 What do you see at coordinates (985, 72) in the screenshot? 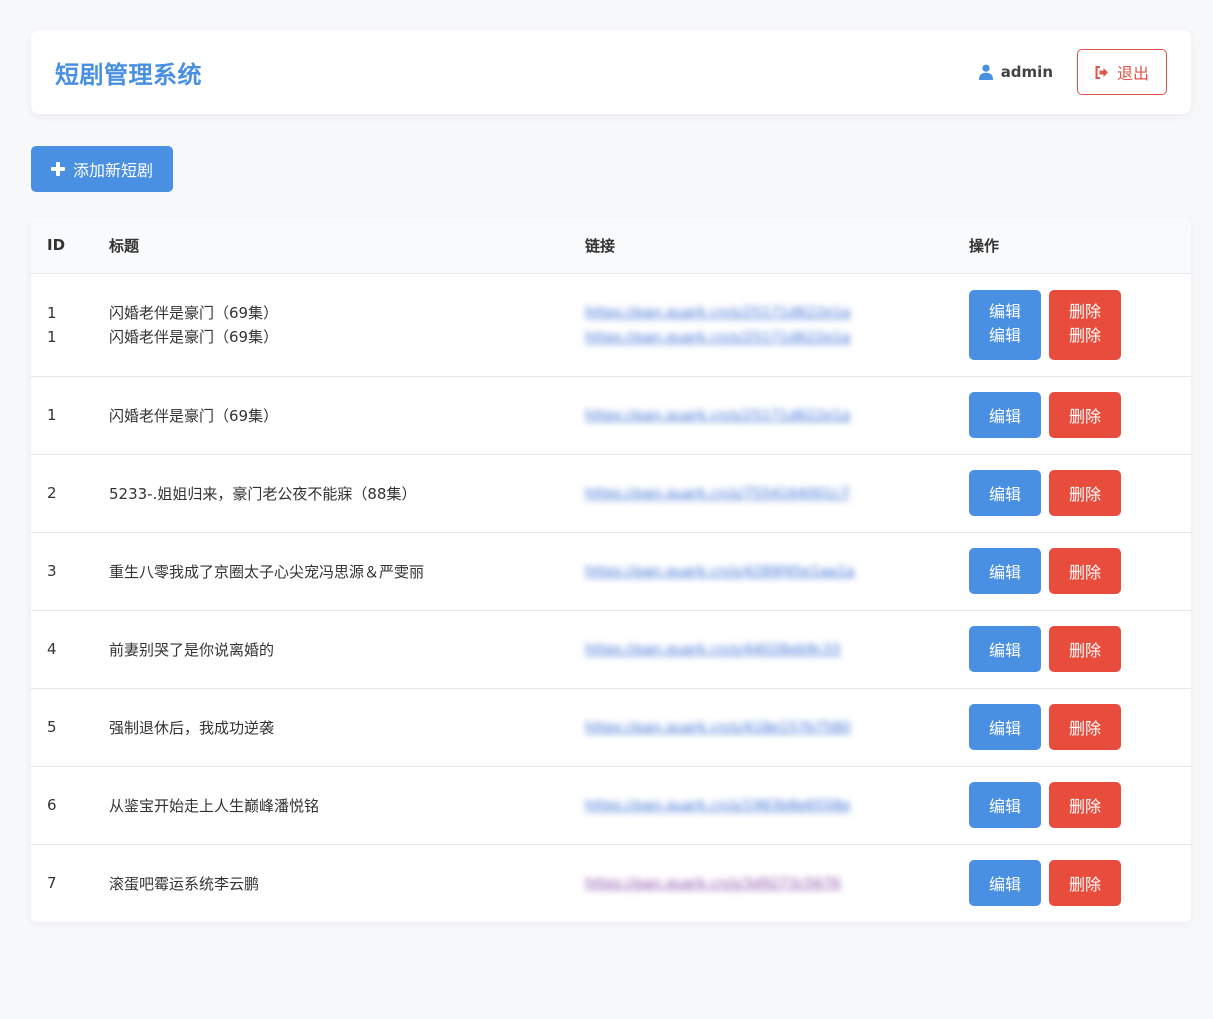
I see `user-icon` at bounding box center [985, 72].